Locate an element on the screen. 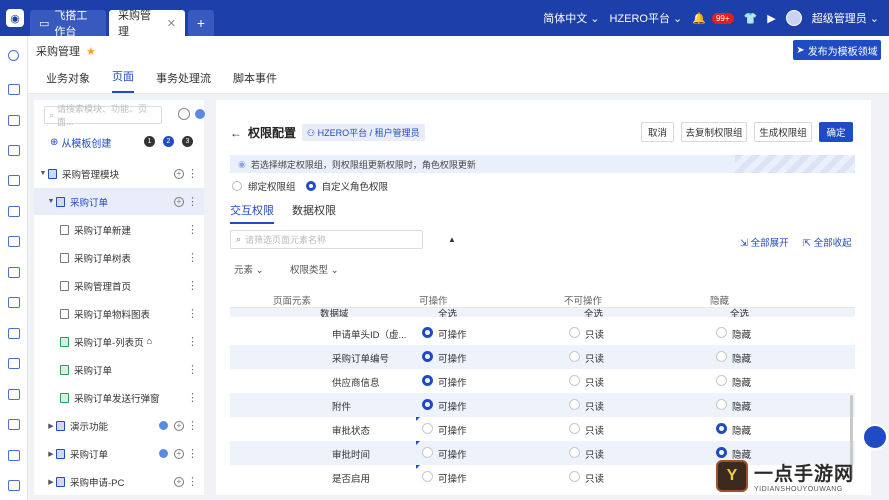  tab-business-object: 业务对象 is located at coordinates (68, 81).